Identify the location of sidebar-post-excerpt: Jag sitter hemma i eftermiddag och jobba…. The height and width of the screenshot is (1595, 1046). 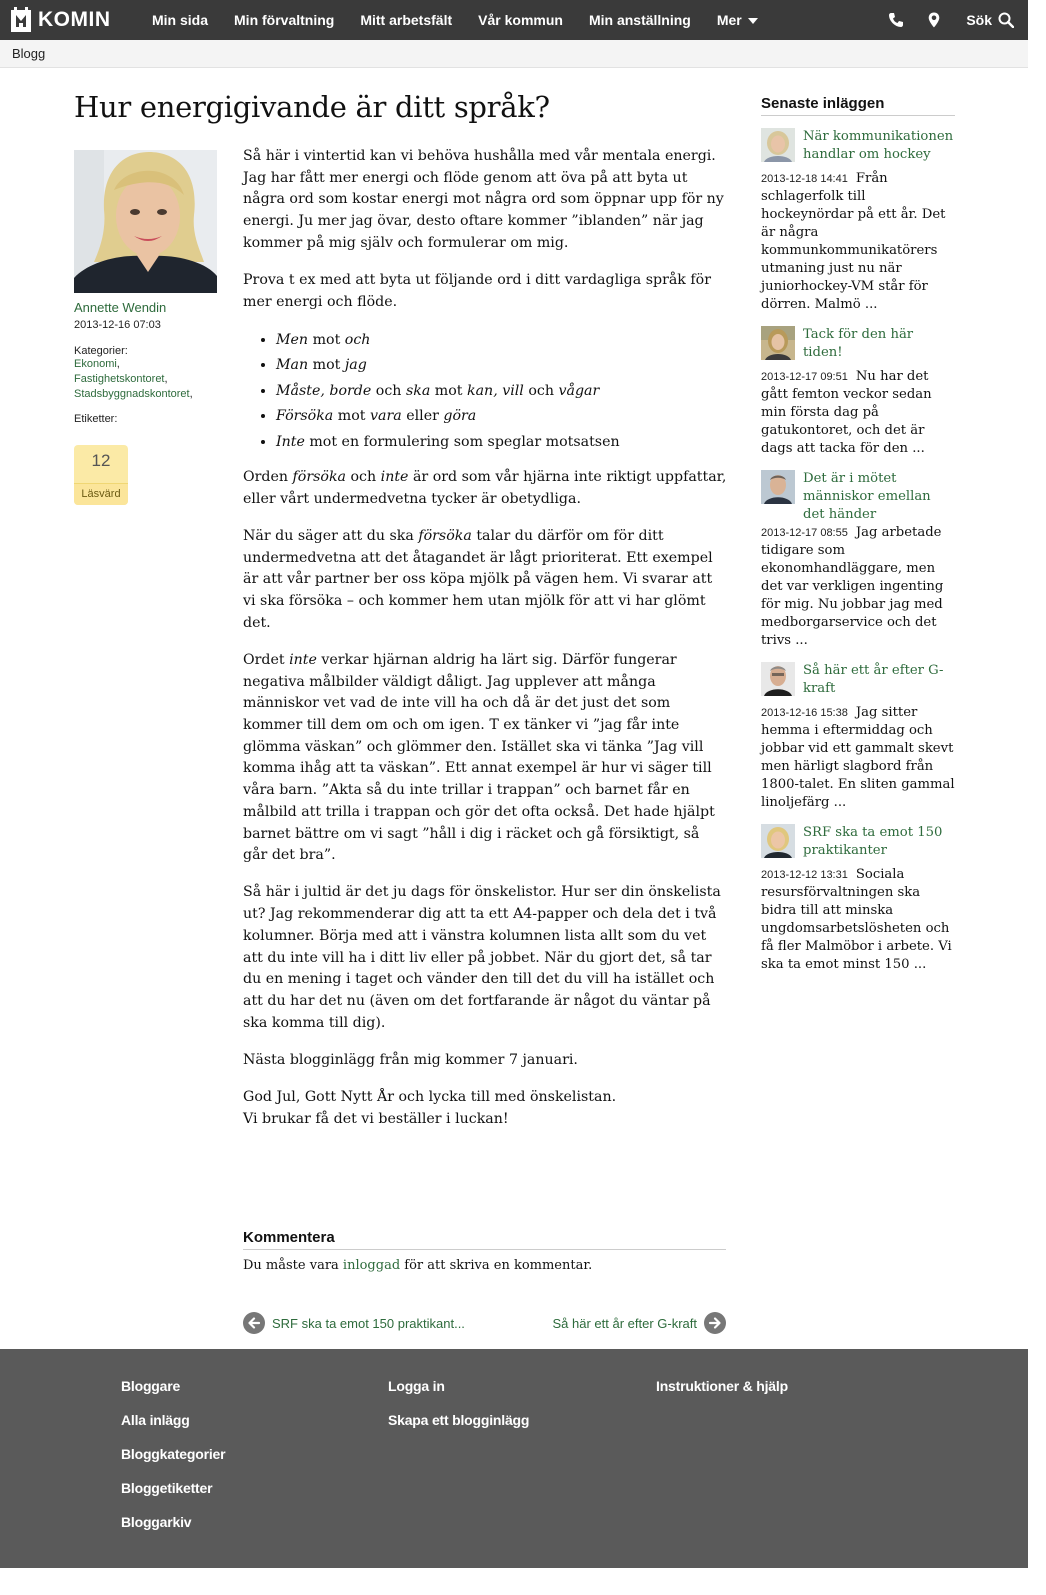
(858, 757).